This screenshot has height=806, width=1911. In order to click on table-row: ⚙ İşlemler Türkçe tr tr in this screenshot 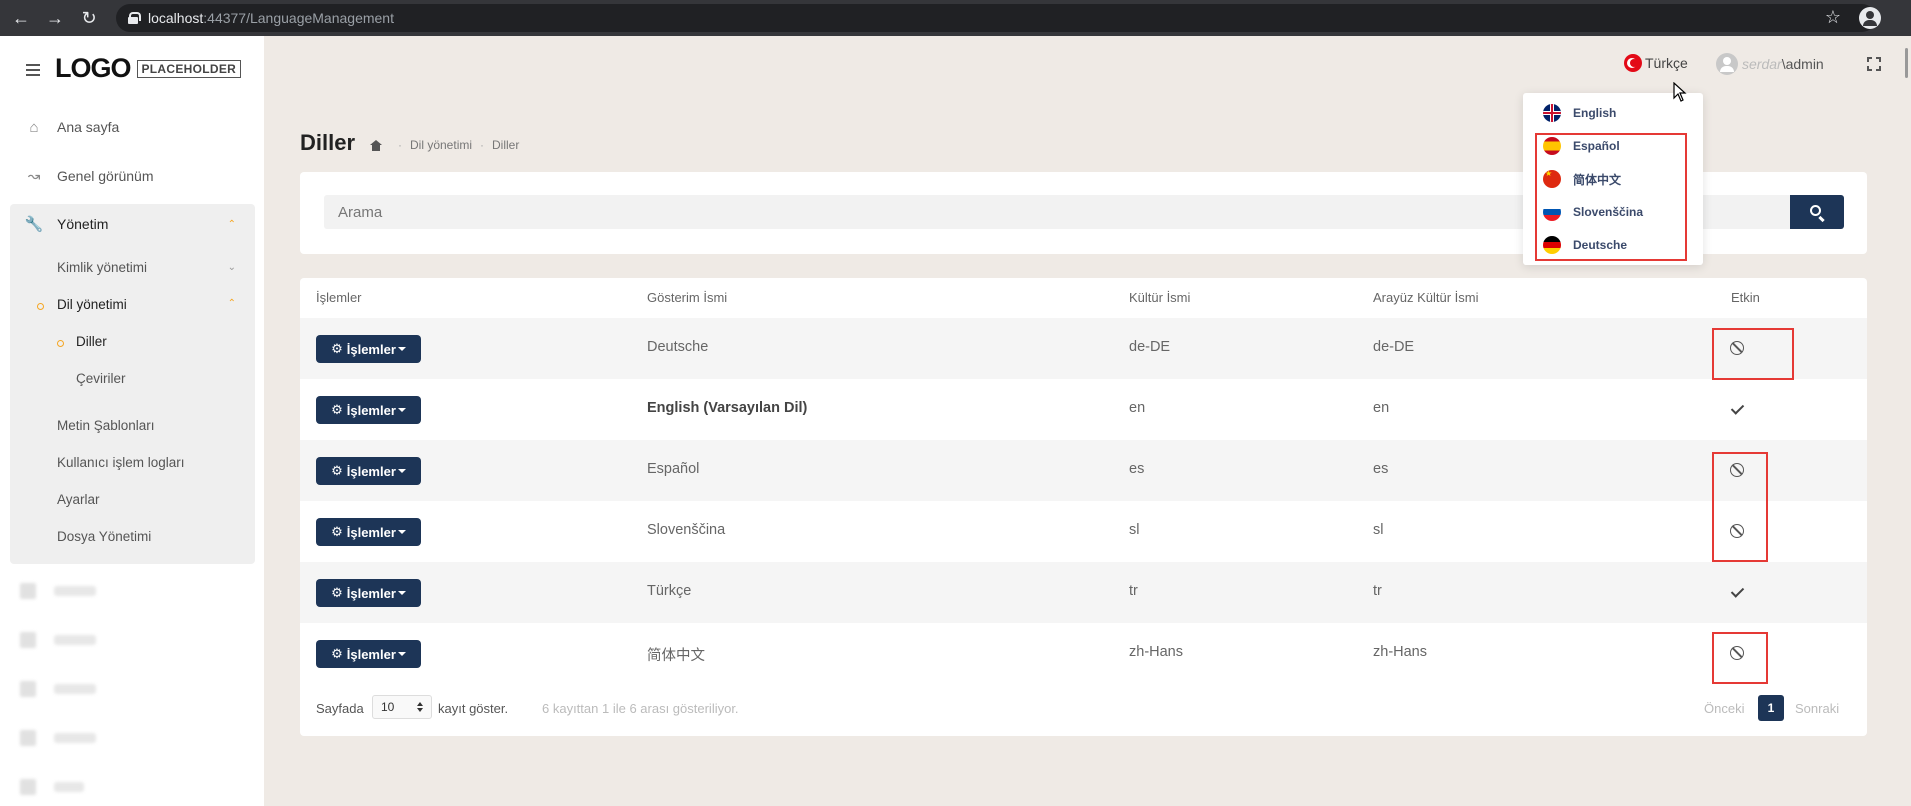, I will do `click(1083, 592)`.